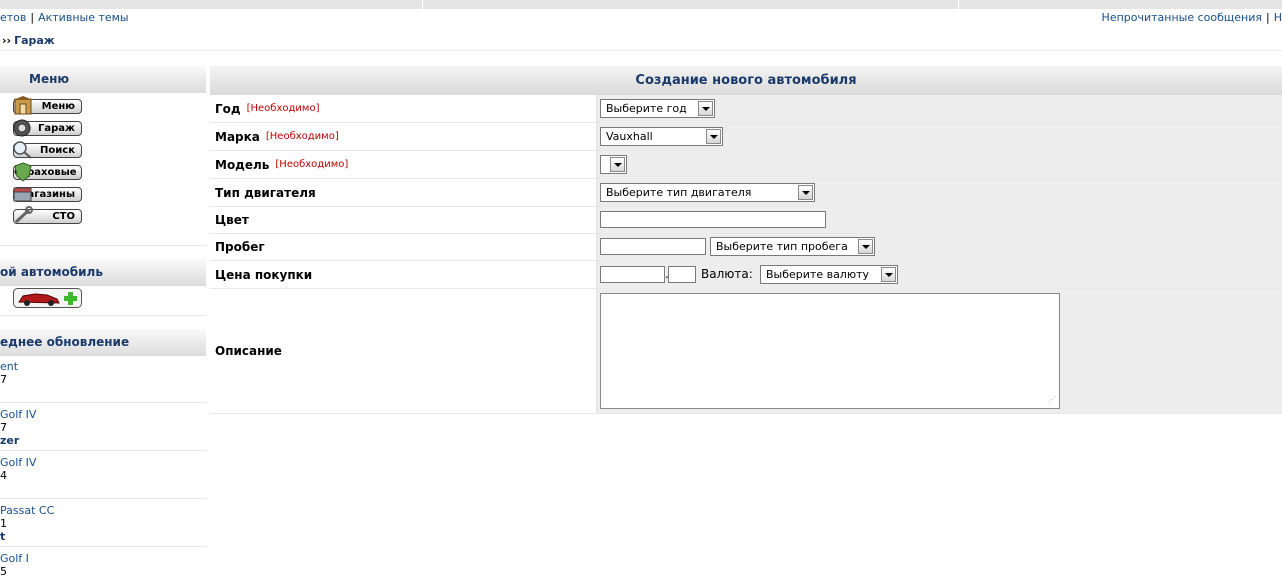  What do you see at coordinates (3, 571) in the screenshot?
I see `update-year: 5` at bounding box center [3, 571].